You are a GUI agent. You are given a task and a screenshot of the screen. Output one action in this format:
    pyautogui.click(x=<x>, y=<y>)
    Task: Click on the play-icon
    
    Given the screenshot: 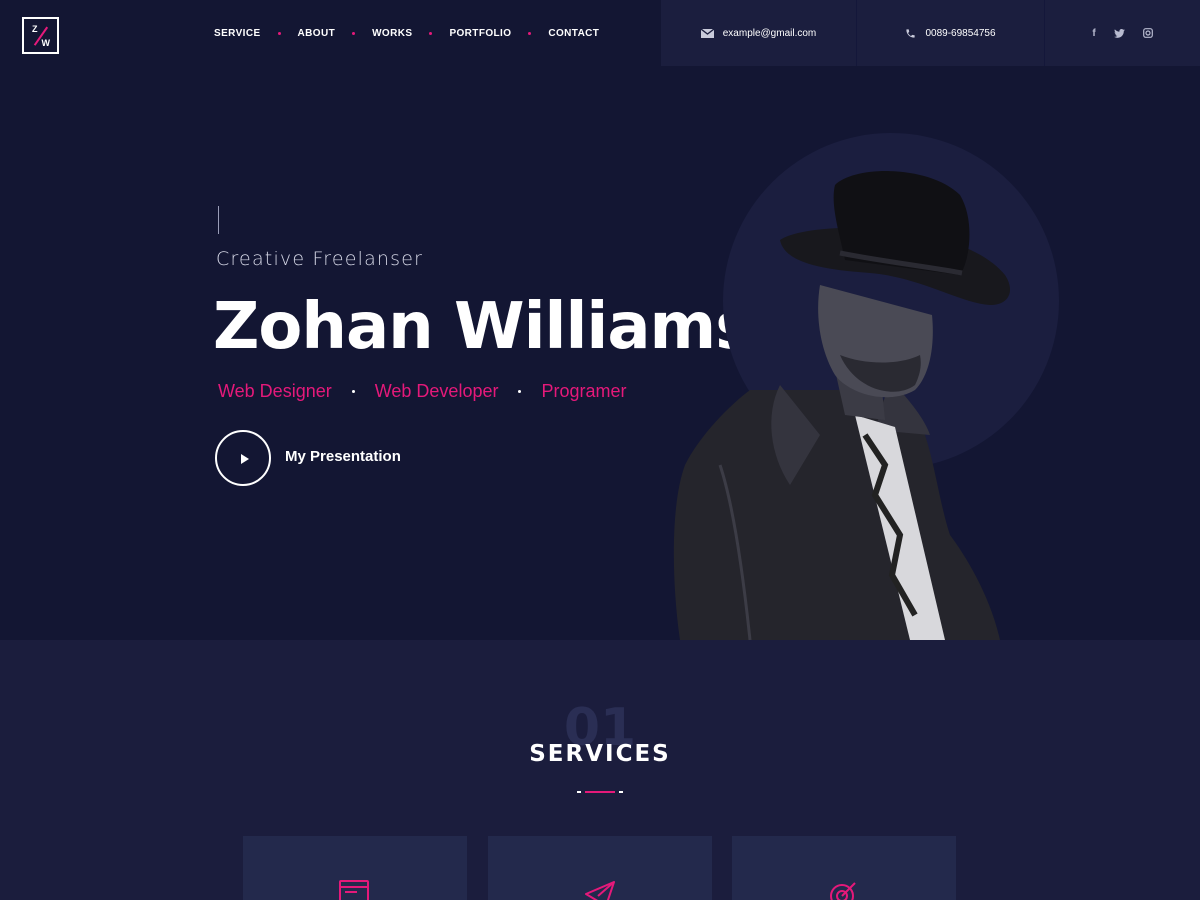 What is the action you would take?
    pyautogui.click(x=245, y=459)
    